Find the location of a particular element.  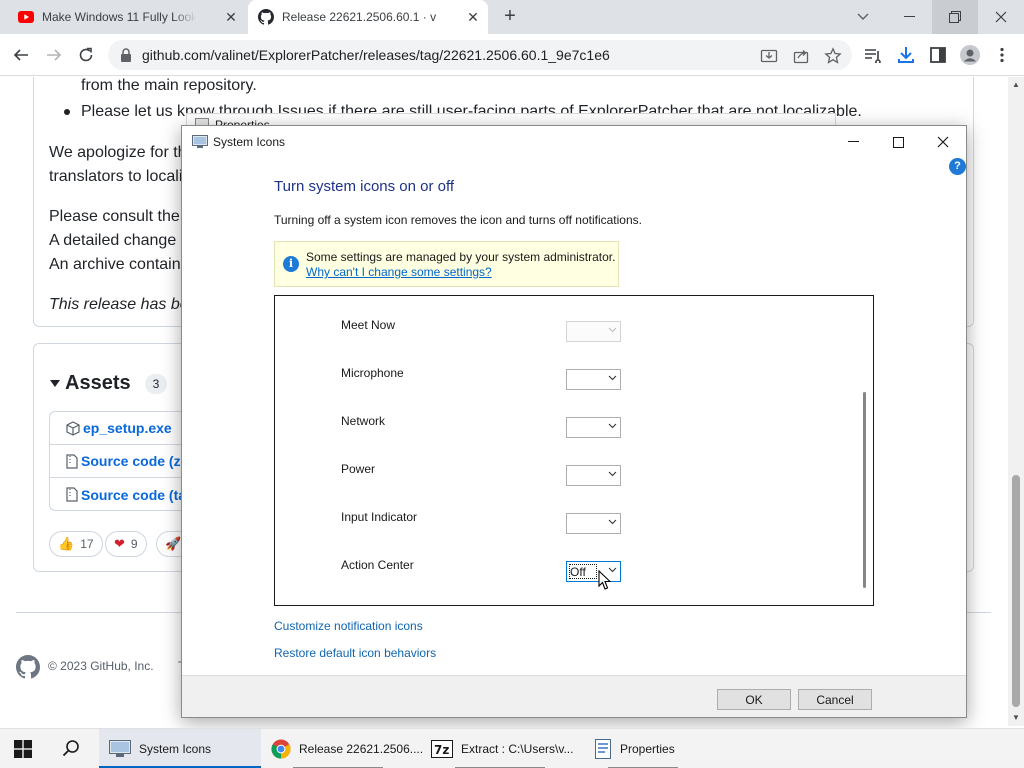

github-footer-logo-icon is located at coordinates (28, 667).